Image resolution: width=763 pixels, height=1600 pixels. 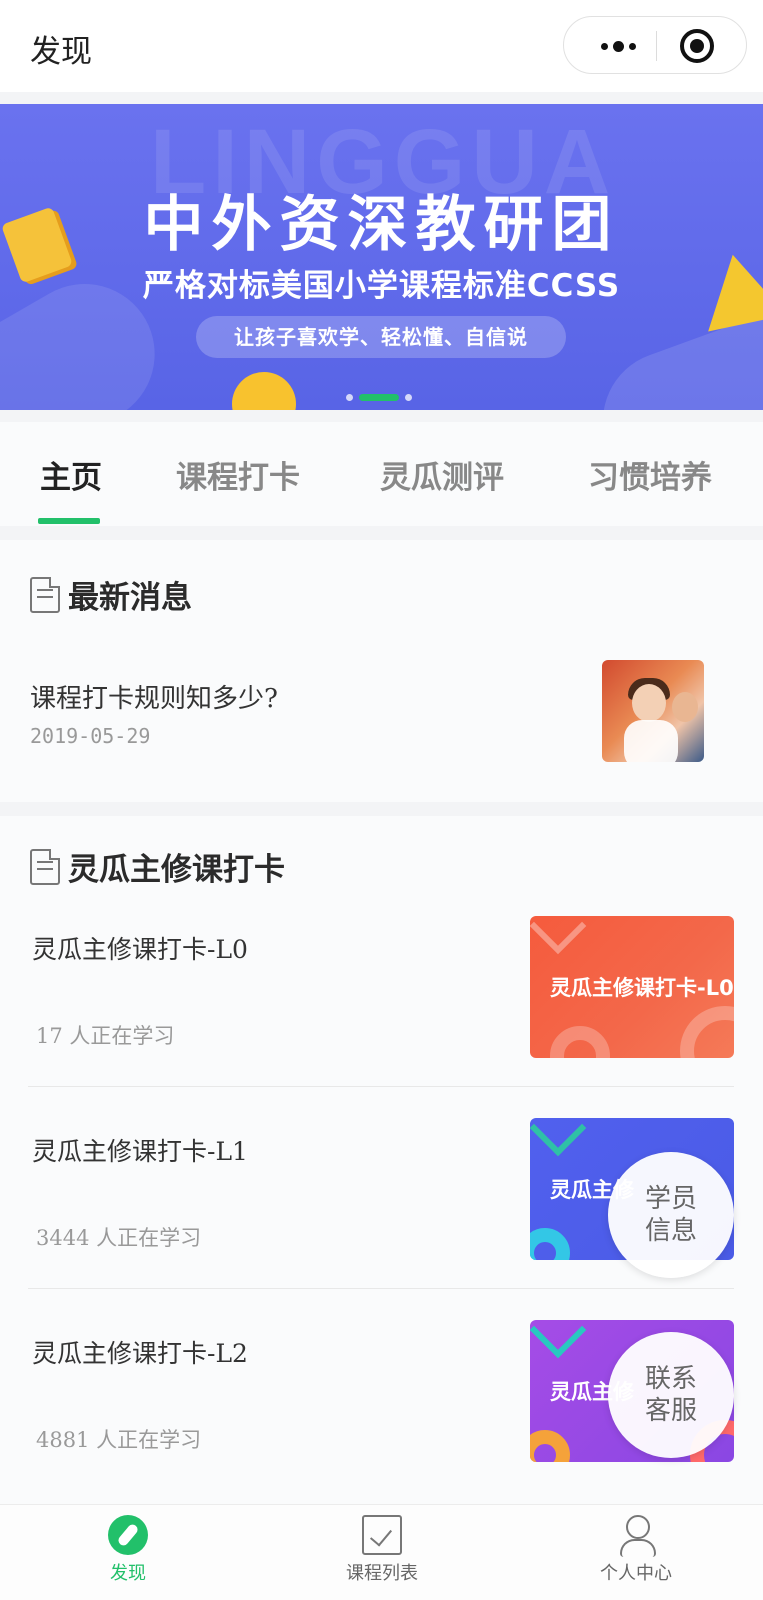 What do you see at coordinates (264, 391) in the screenshot?
I see `ball-decoration` at bounding box center [264, 391].